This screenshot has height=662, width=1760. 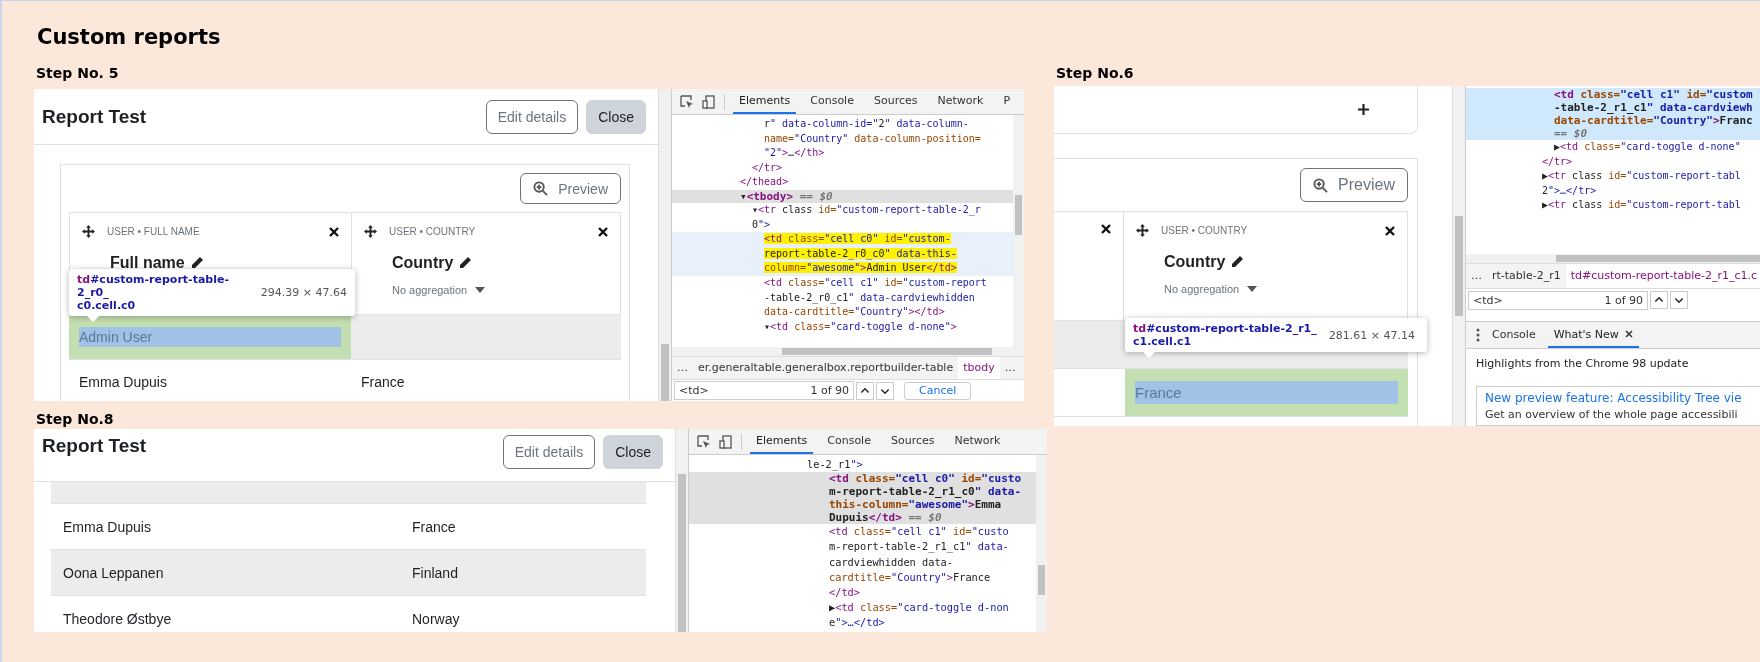 What do you see at coordinates (1662, 276) in the screenshot?
I see `breadcrumb: td#custom-report-table-2_r1_c1.c` at bounding box center [1662, 276].